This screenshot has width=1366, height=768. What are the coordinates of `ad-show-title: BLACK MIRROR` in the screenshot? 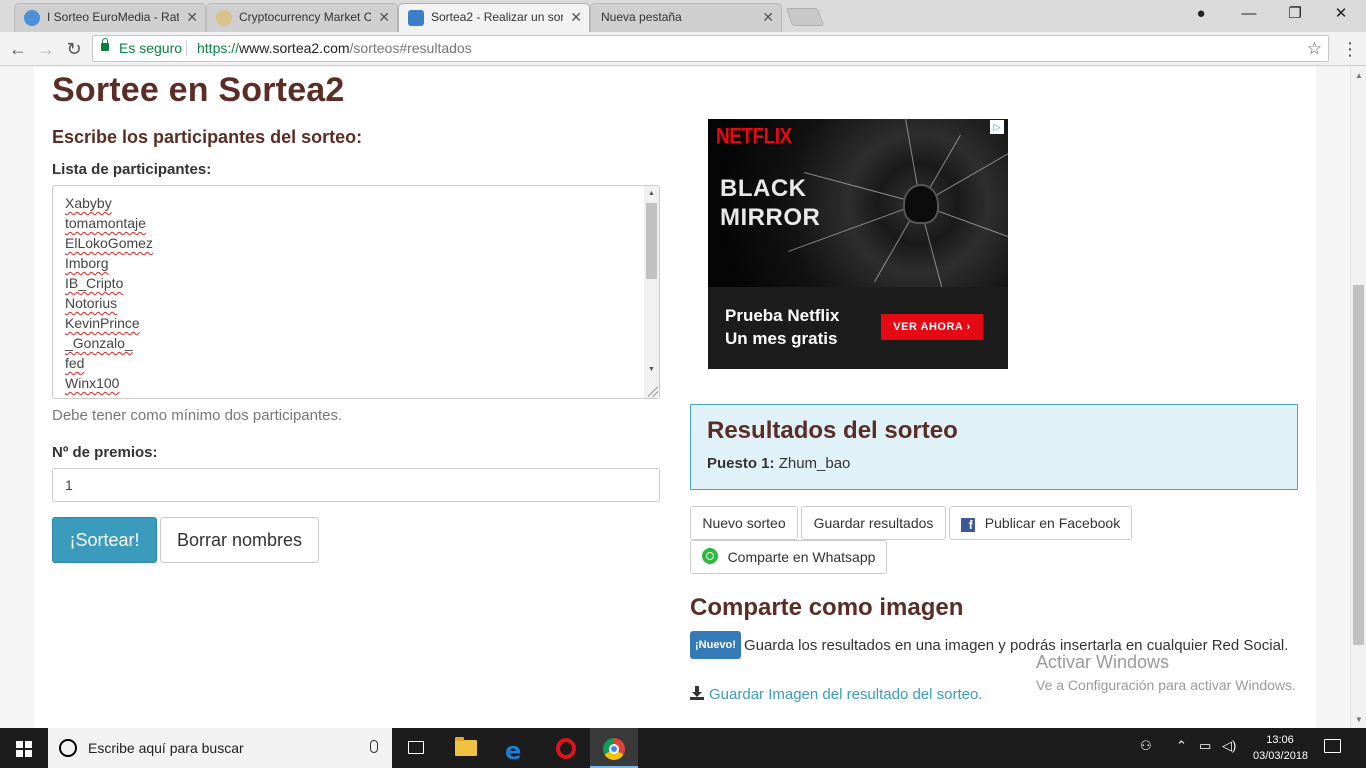 It's located at (770, 203).